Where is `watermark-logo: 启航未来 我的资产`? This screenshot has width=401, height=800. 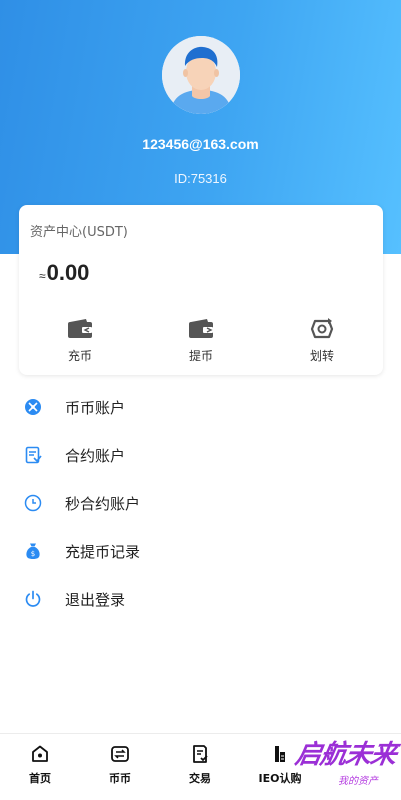
watermark-logo: 启航未来 我的资产 is located at coordinates (345, 763).